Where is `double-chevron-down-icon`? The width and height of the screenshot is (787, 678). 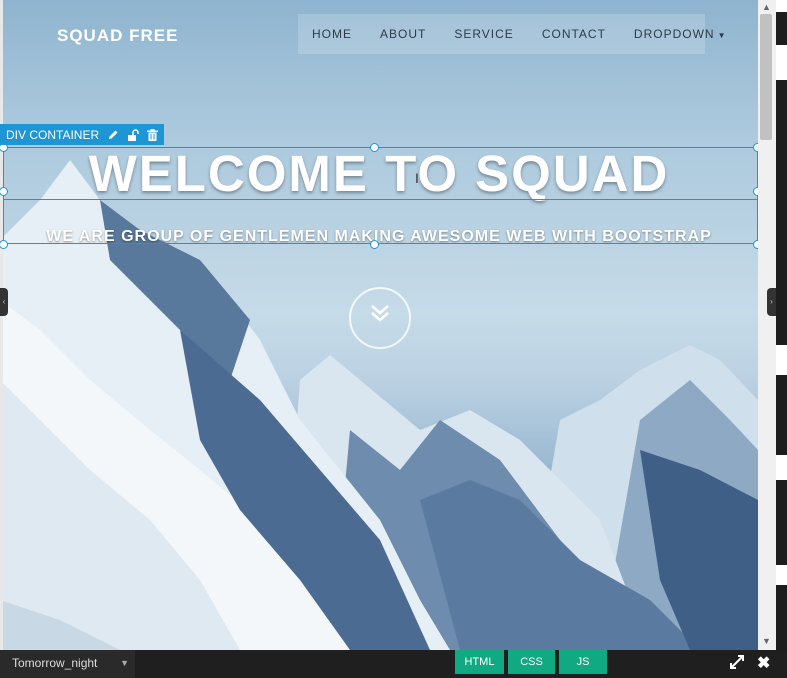 double-chevron-down-icon is located at coordinates (380, 313).